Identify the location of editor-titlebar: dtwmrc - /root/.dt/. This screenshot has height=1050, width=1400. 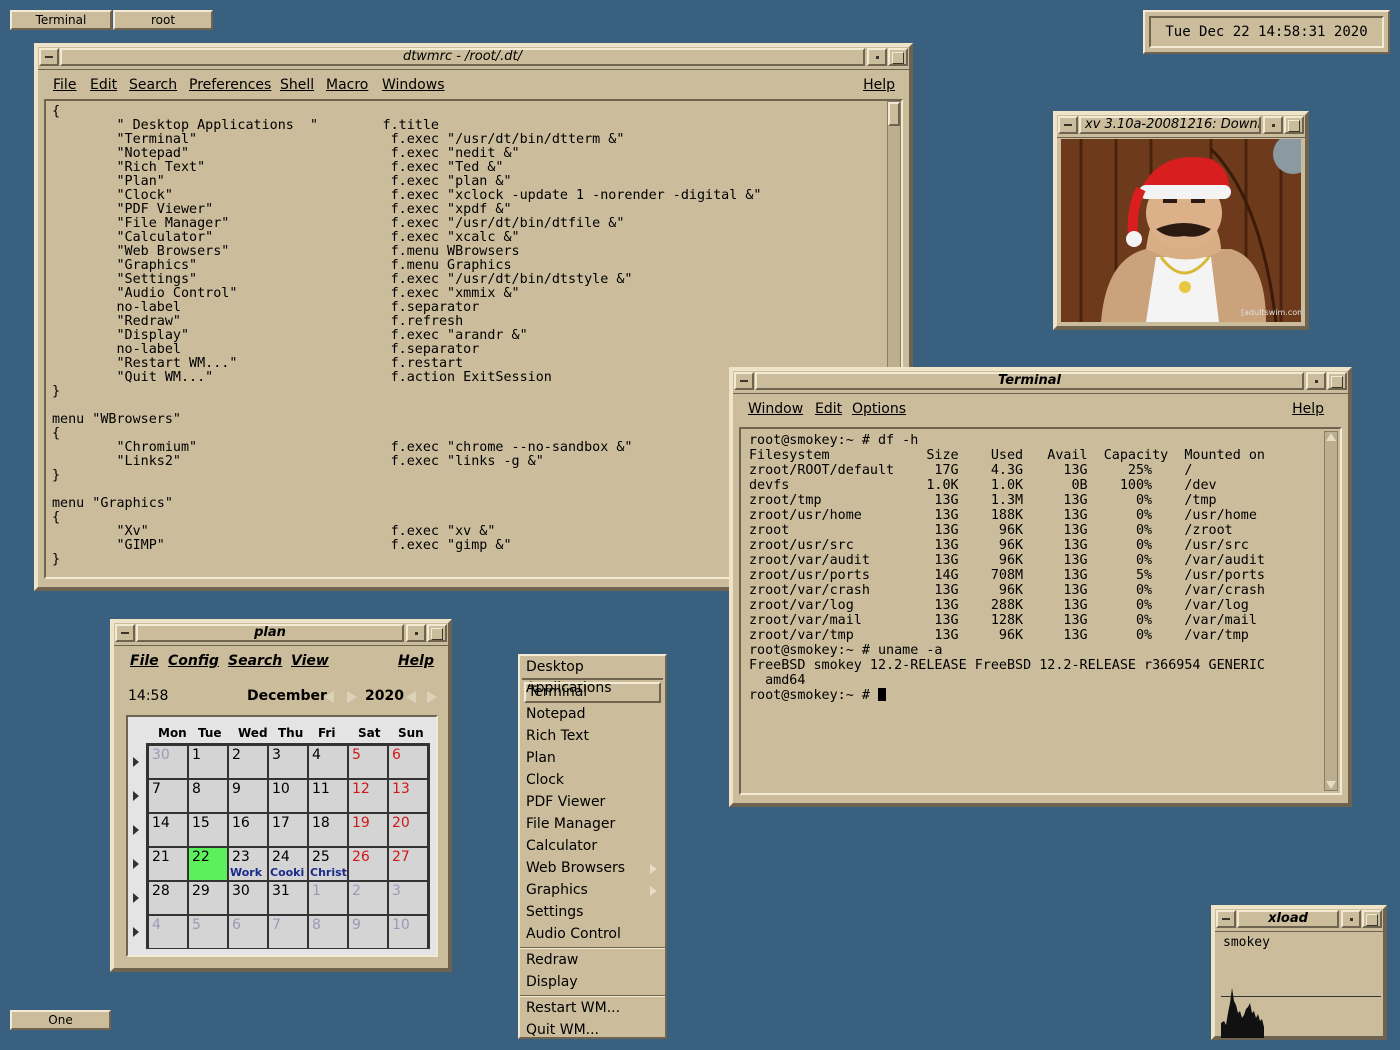
(473, 58).